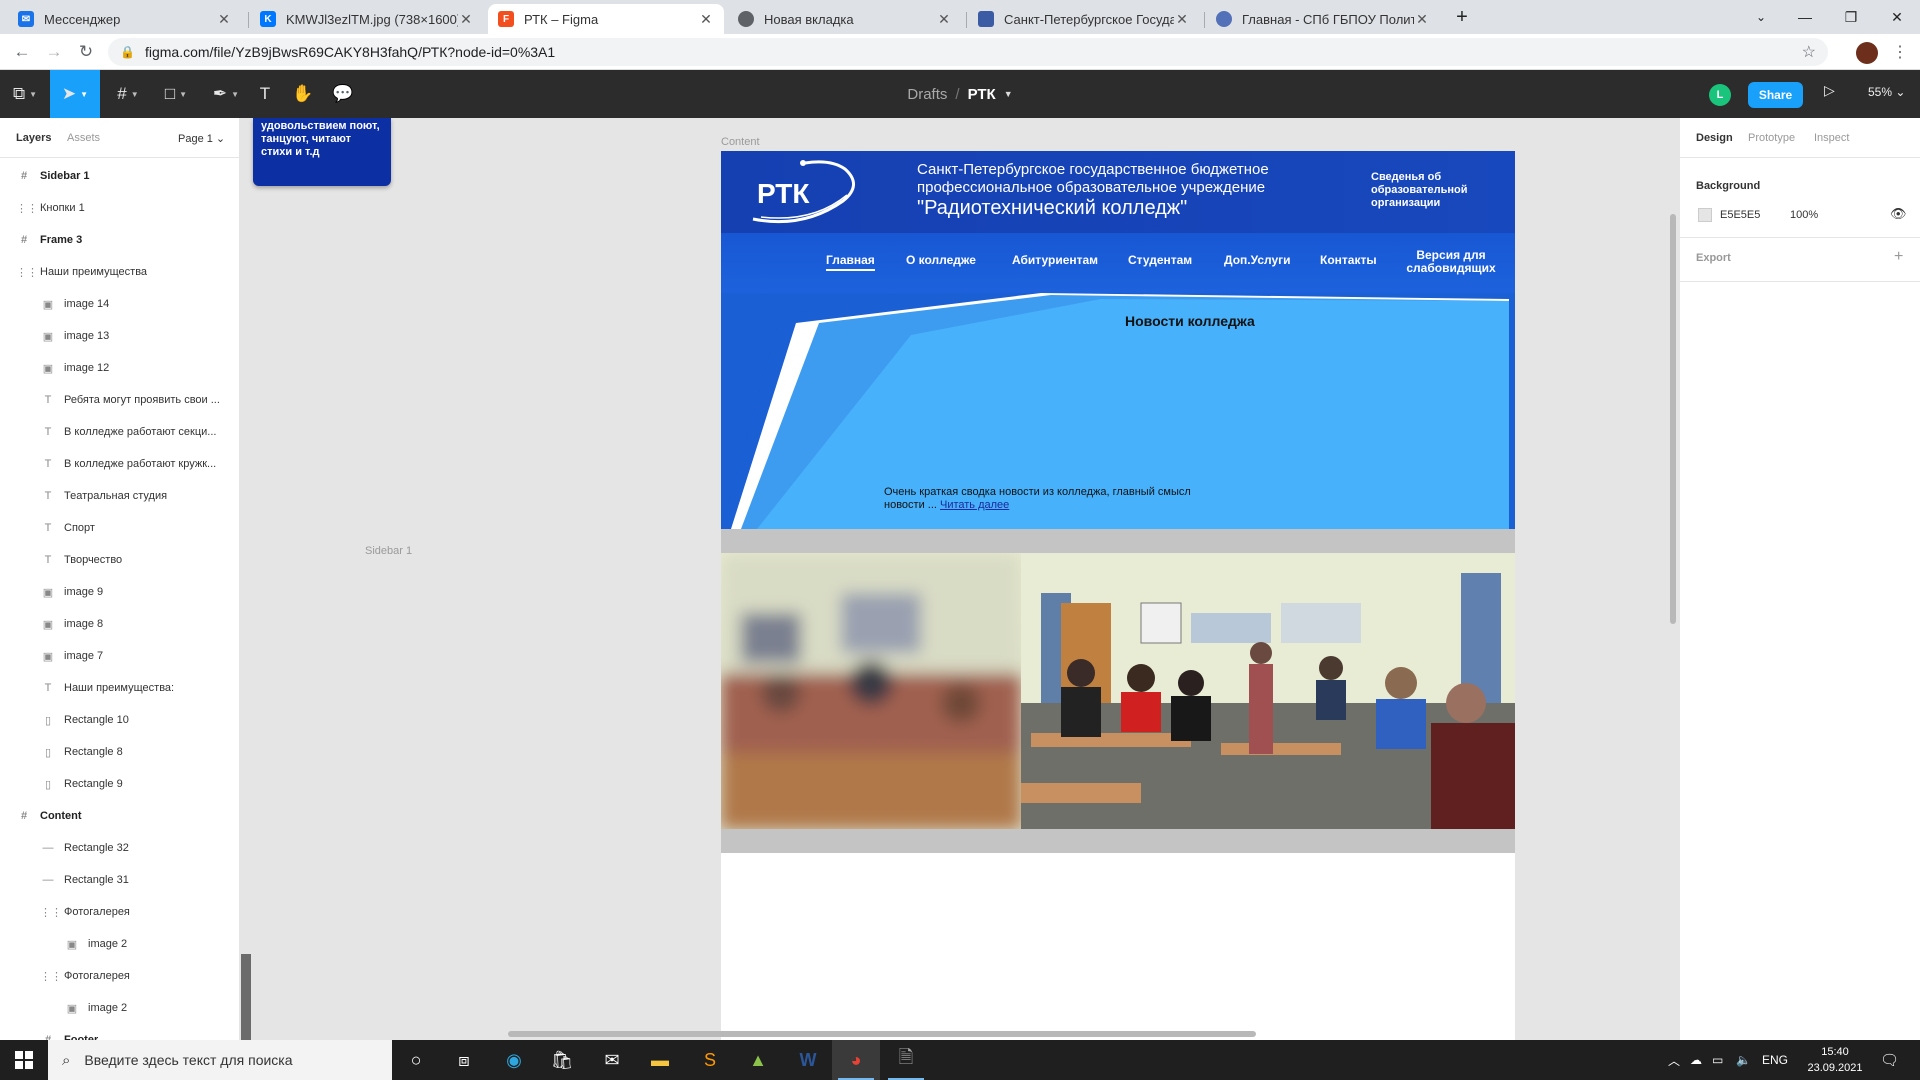 The height and width of the screenshot is (1080, 1920). Describe the element at coordinates (1775, 1060) in the screenshot. I see `language-indicator: ENG` at that location.